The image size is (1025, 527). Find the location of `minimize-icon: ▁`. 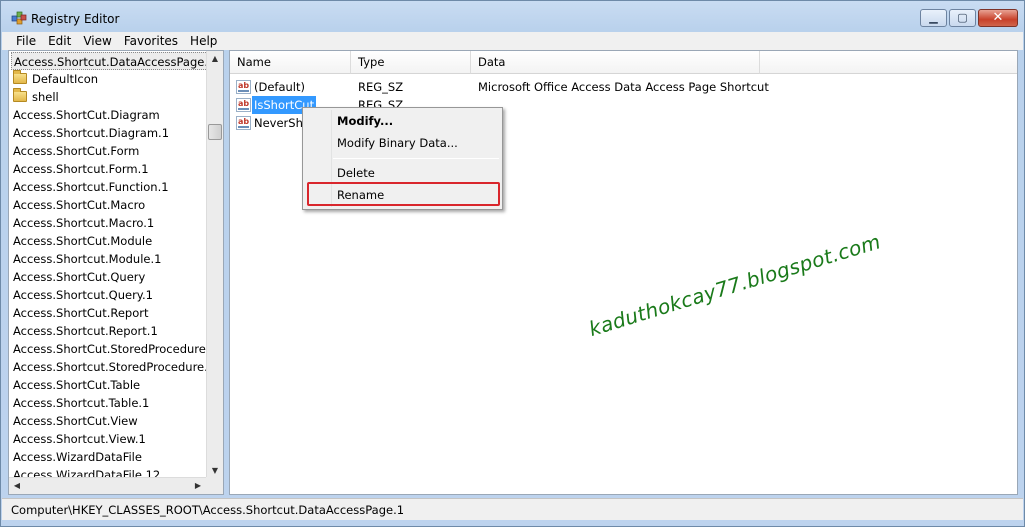

minimize-icon: ▁ is located at coordinates (933, 17).